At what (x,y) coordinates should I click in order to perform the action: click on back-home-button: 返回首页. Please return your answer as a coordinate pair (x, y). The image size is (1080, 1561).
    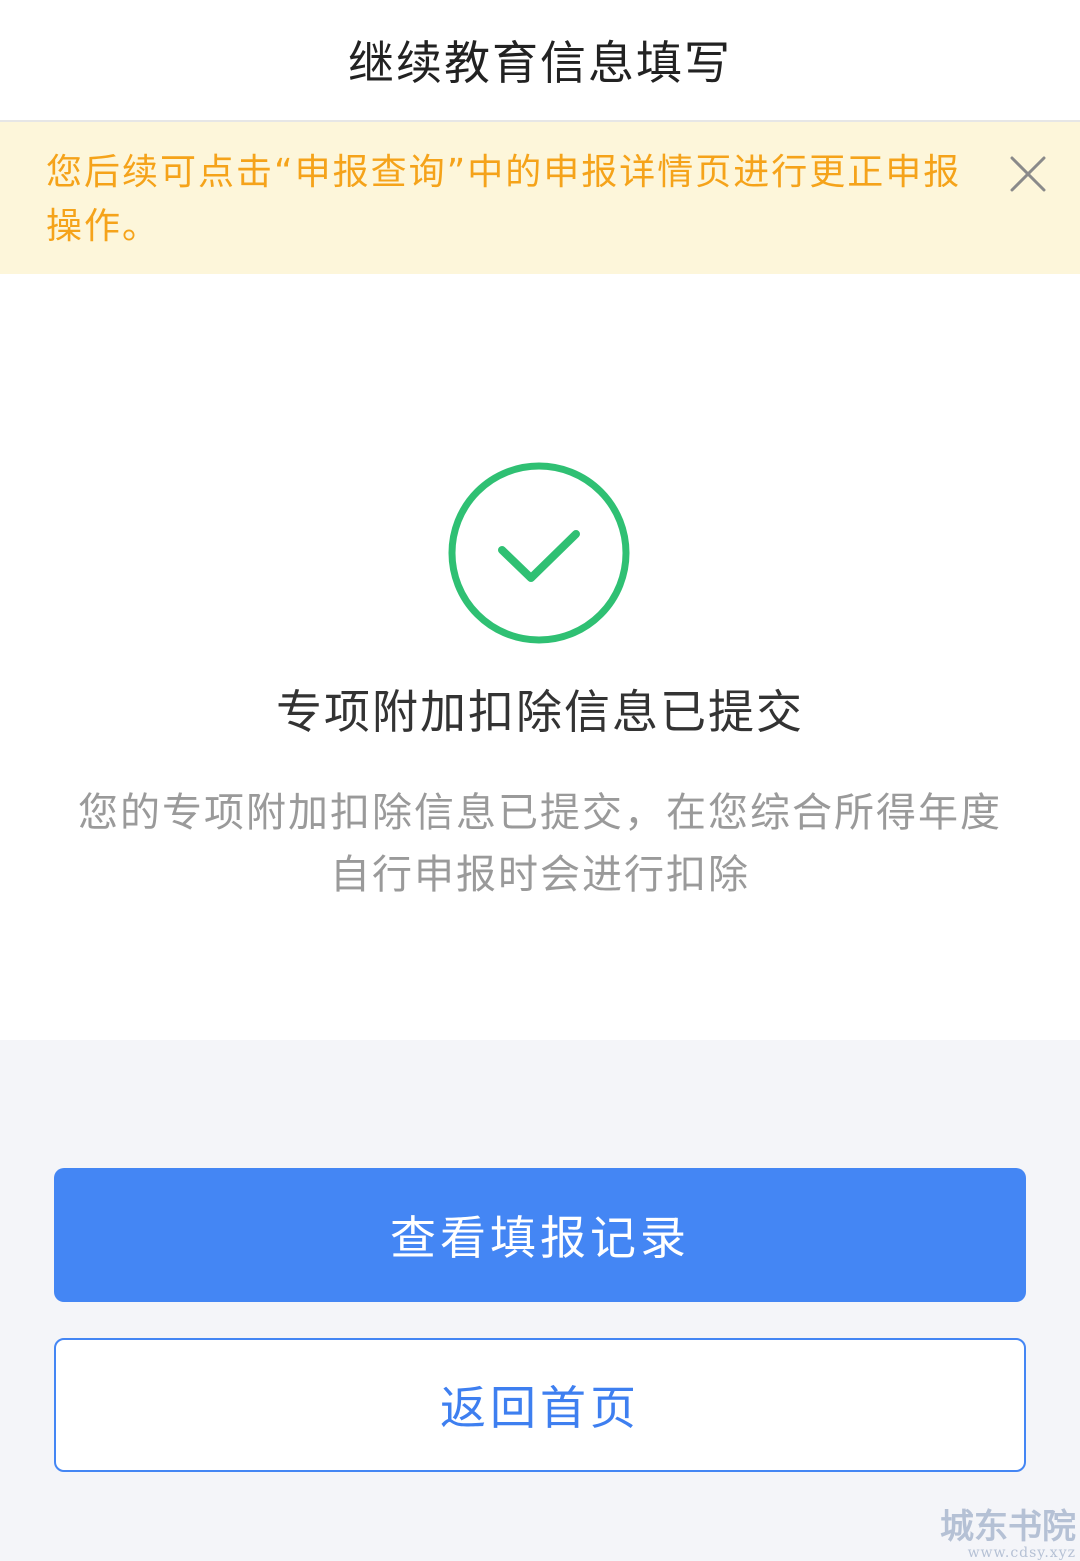
    Looking at the image, I should click on (540, 1405).